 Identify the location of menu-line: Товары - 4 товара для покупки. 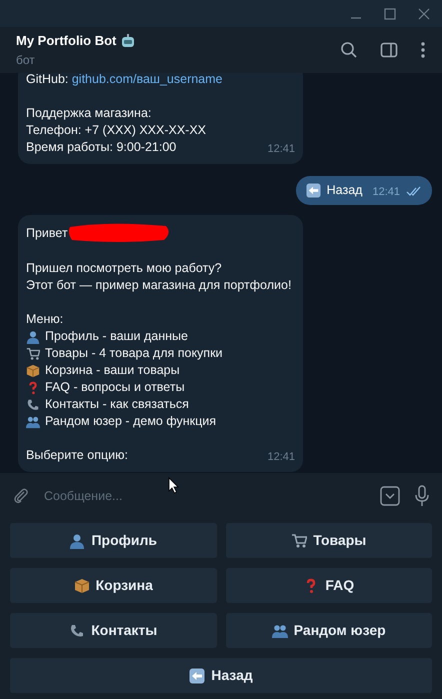
(134, 353).